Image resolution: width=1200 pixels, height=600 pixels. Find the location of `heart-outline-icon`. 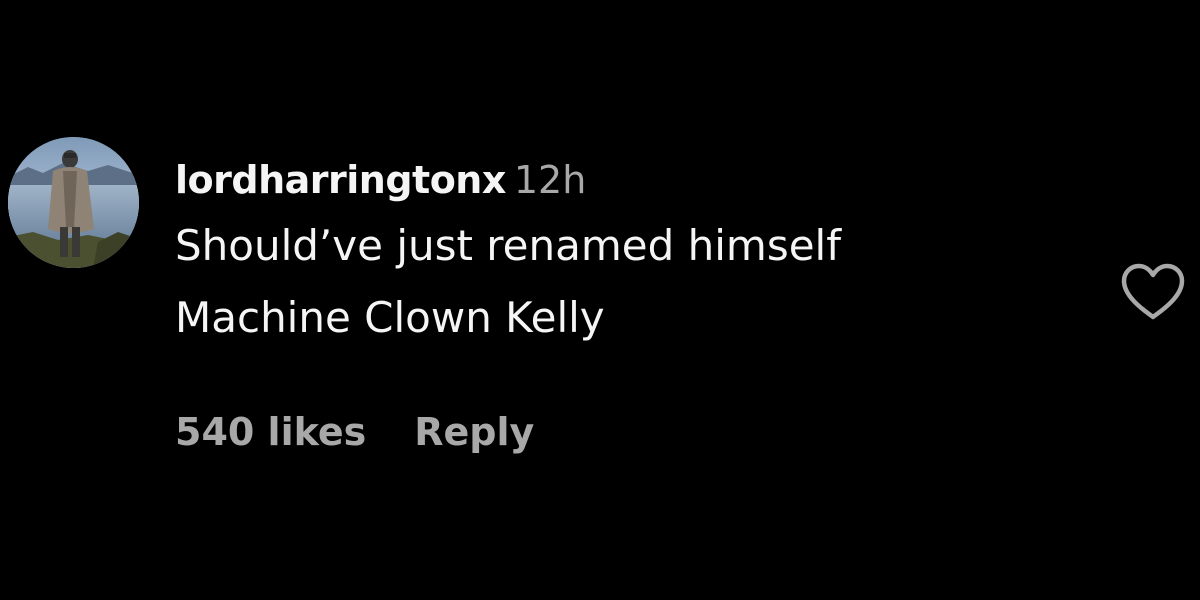

heart-outline-icon is located at coordinates (1153, 292).